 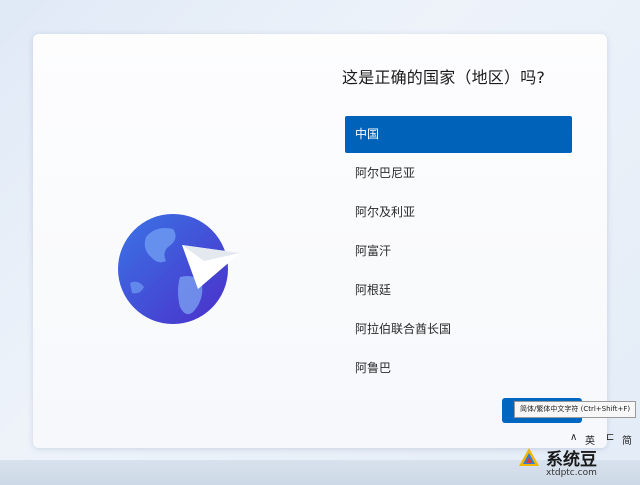 What do you see at coordinates (444, 77) in the screenshot?
I see `page-title: 这是正确的国家（地区）吗?` at bounding box center [444, 77].